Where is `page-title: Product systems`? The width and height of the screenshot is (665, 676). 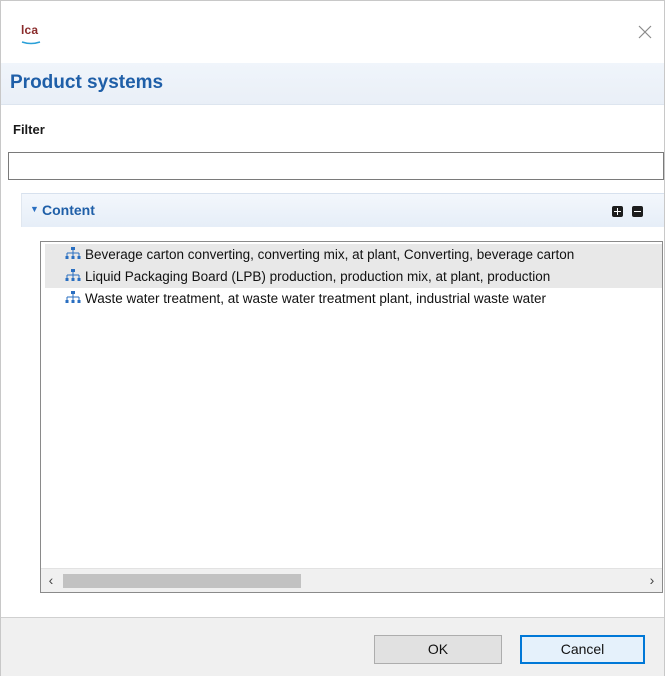 page-title: Product systems is located at coordinates (87, 82).